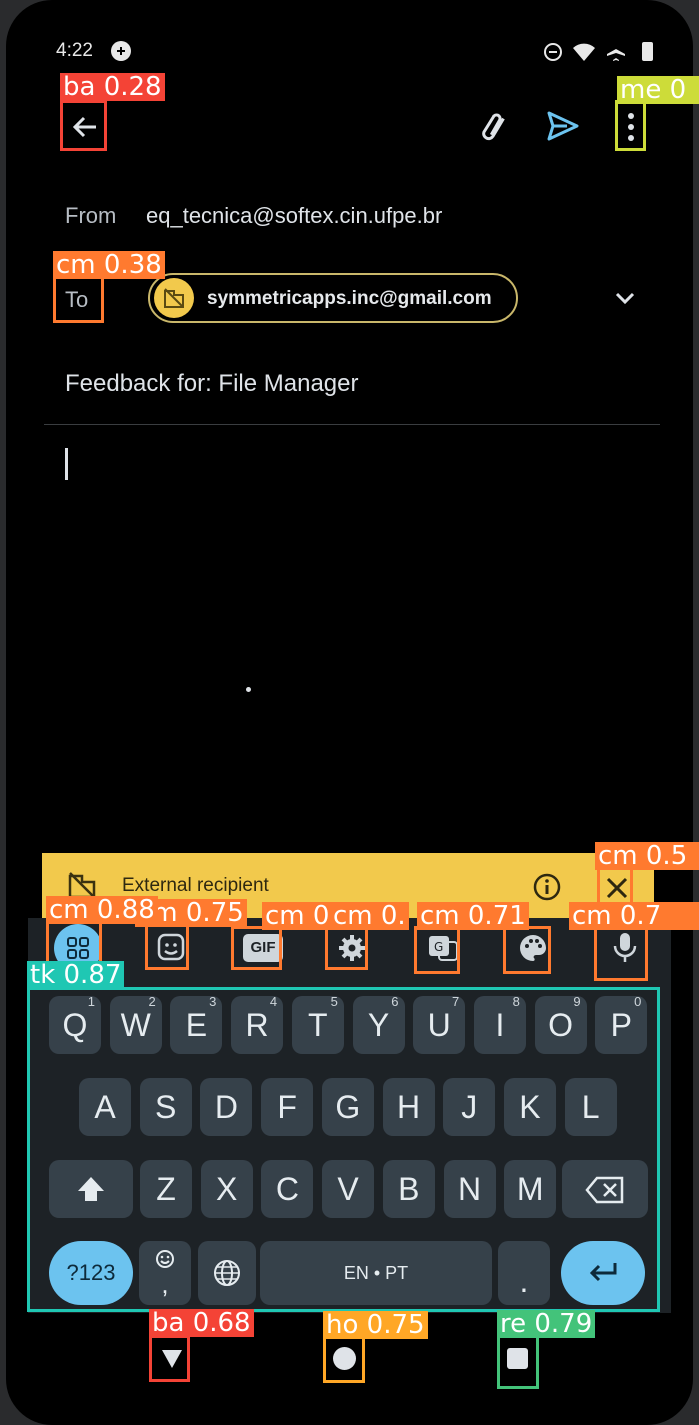 The height and width of the screenshot is (1425, 699). Describe the element at coordinates (375, 1325) in the screenshot. I see `detection-label: ho 0.75` at that location.